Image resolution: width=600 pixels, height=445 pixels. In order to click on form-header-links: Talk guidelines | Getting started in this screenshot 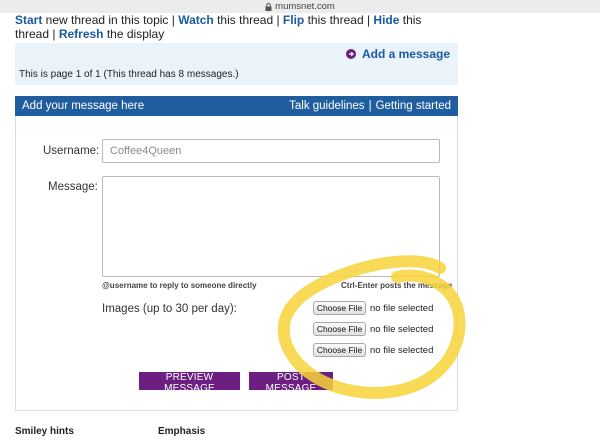, I will do `click(370, 106)`.